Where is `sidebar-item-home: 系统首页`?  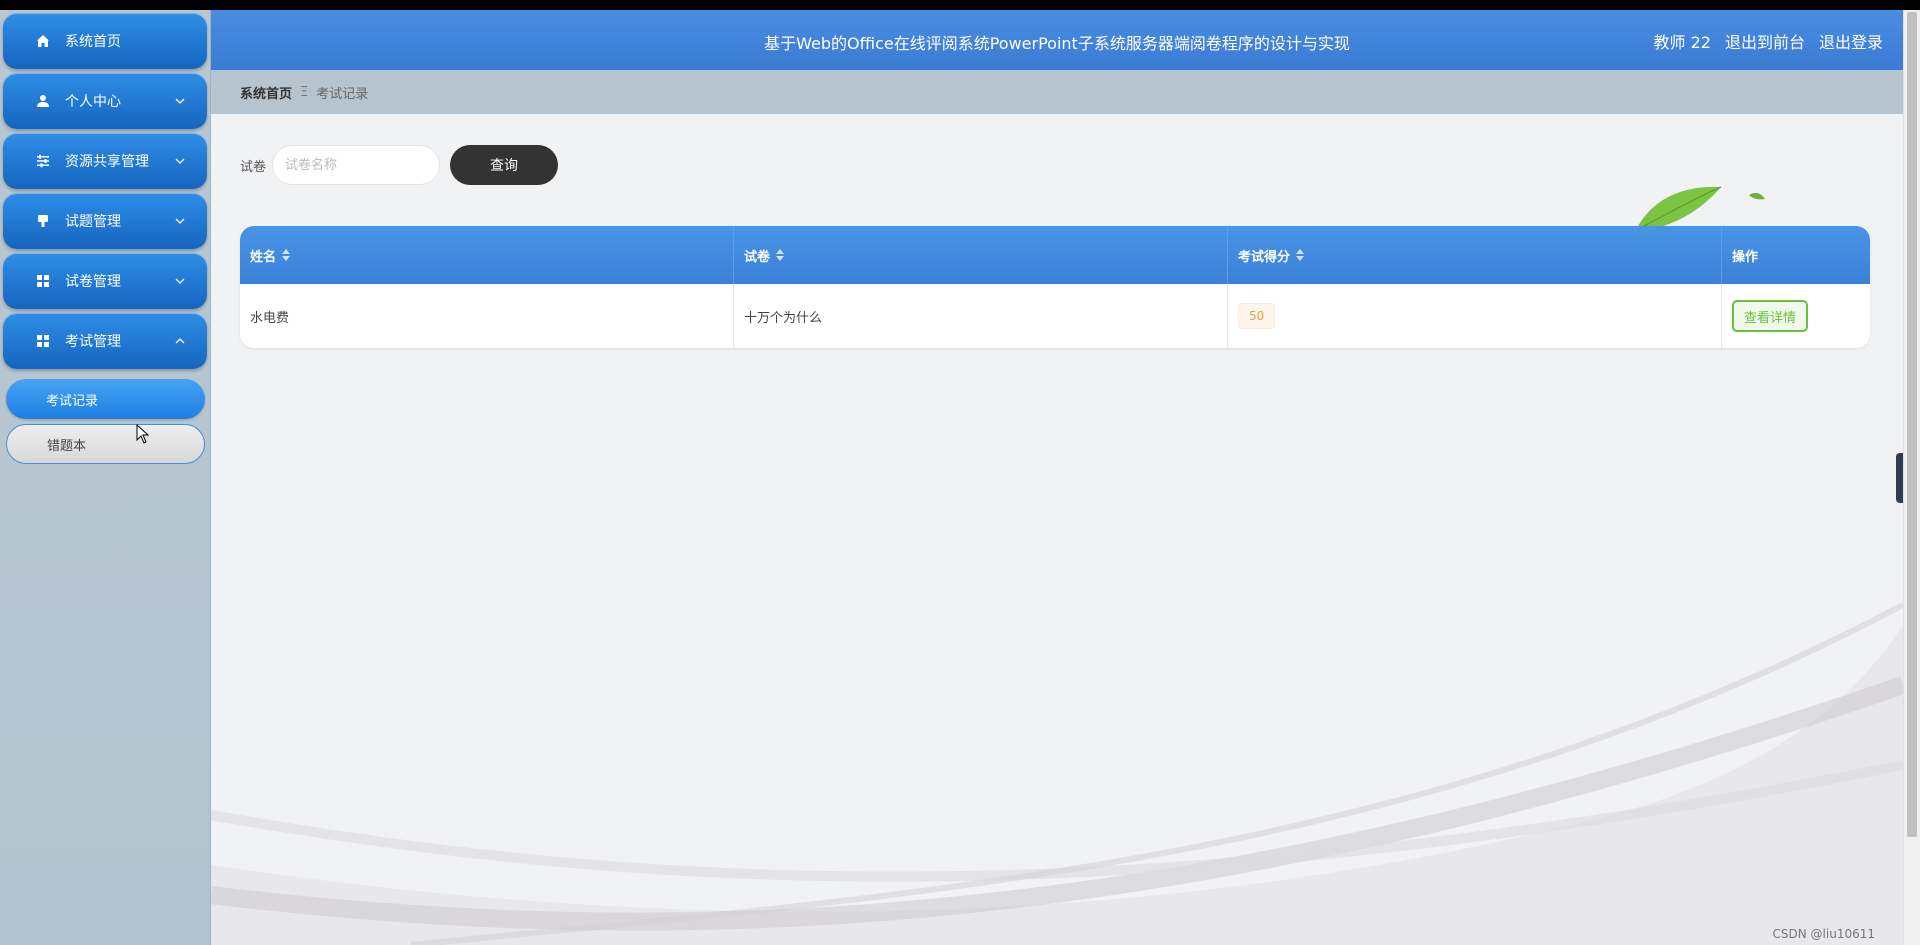 sidebar-item-home: 系统首页 is located at coordinates (105, 41).